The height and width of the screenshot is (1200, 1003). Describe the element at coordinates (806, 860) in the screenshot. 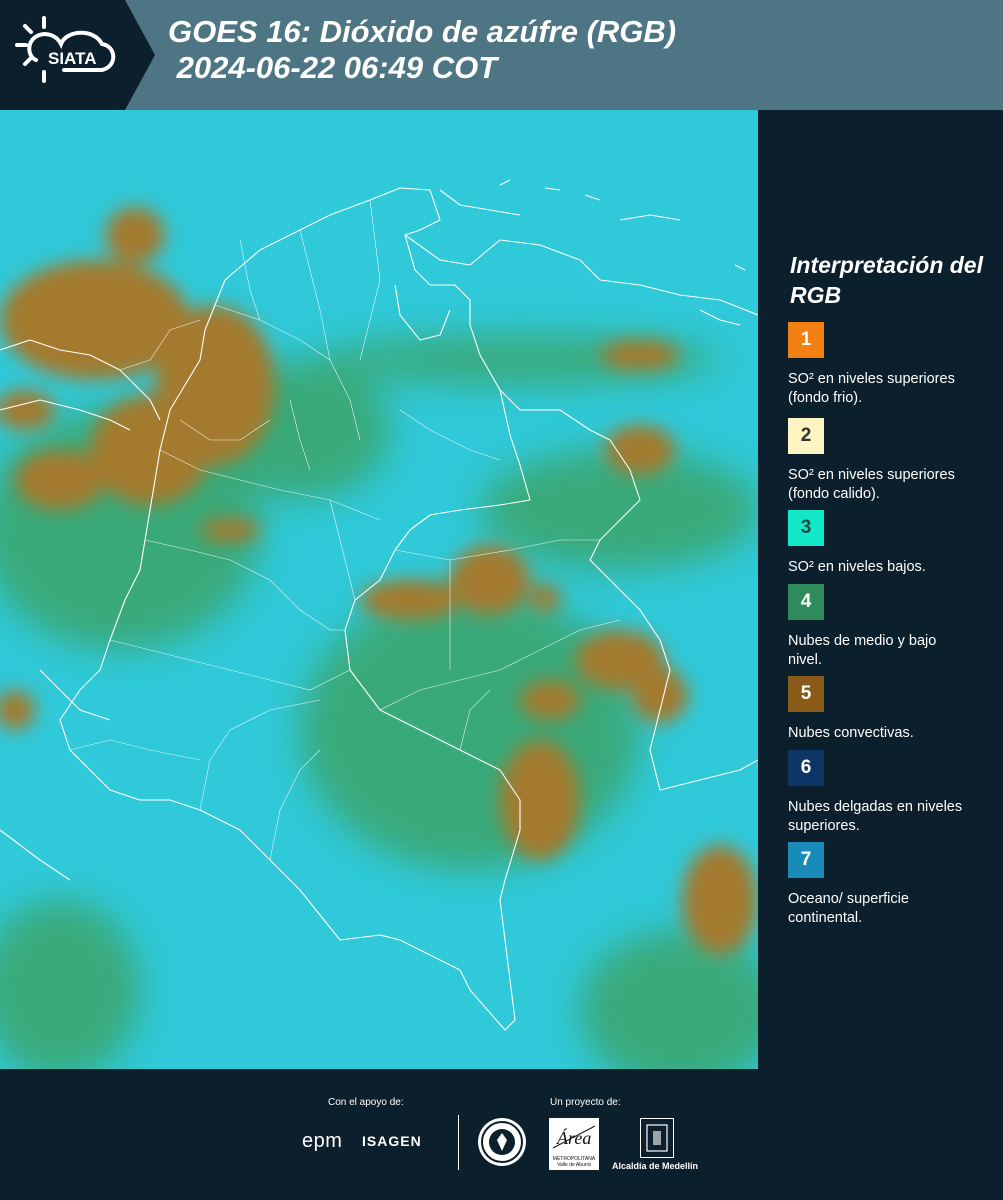

I see `legend-swatch-7: 7` at that location.